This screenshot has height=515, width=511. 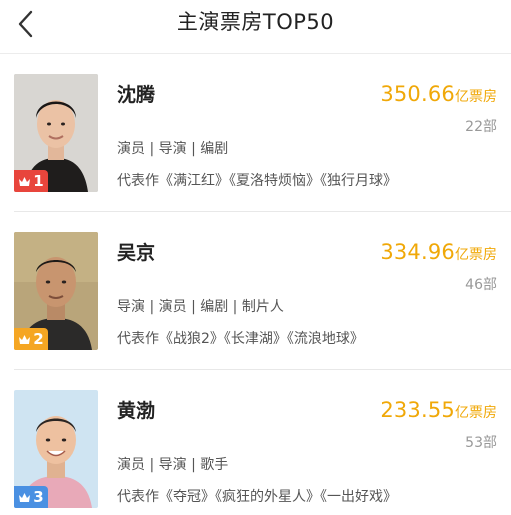 I want to click on rank-badge: 2, so click(x=31, y=339).